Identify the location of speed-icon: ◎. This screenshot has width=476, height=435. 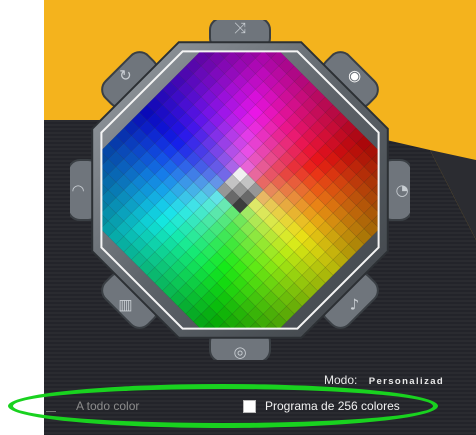
(239, 351).